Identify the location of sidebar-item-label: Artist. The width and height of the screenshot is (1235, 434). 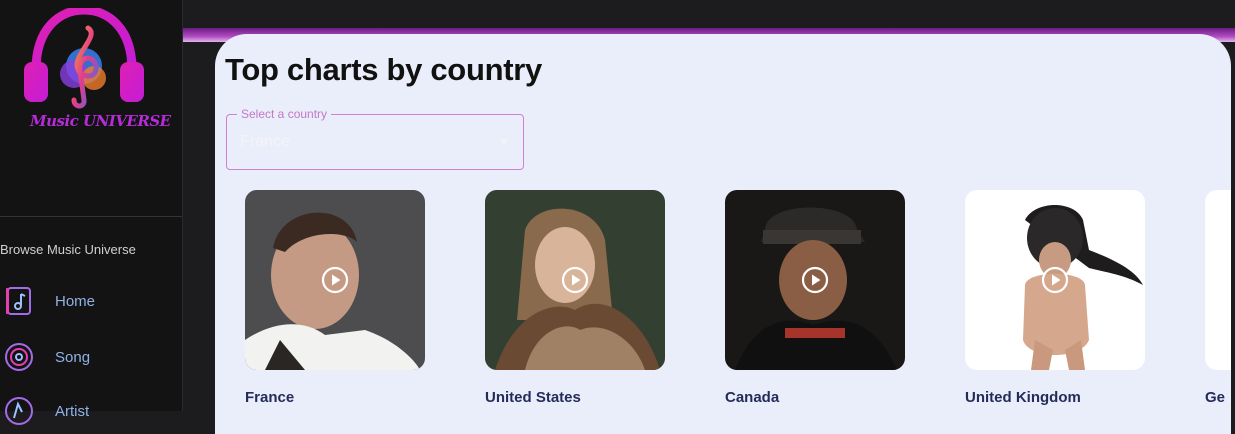
(72, 411).